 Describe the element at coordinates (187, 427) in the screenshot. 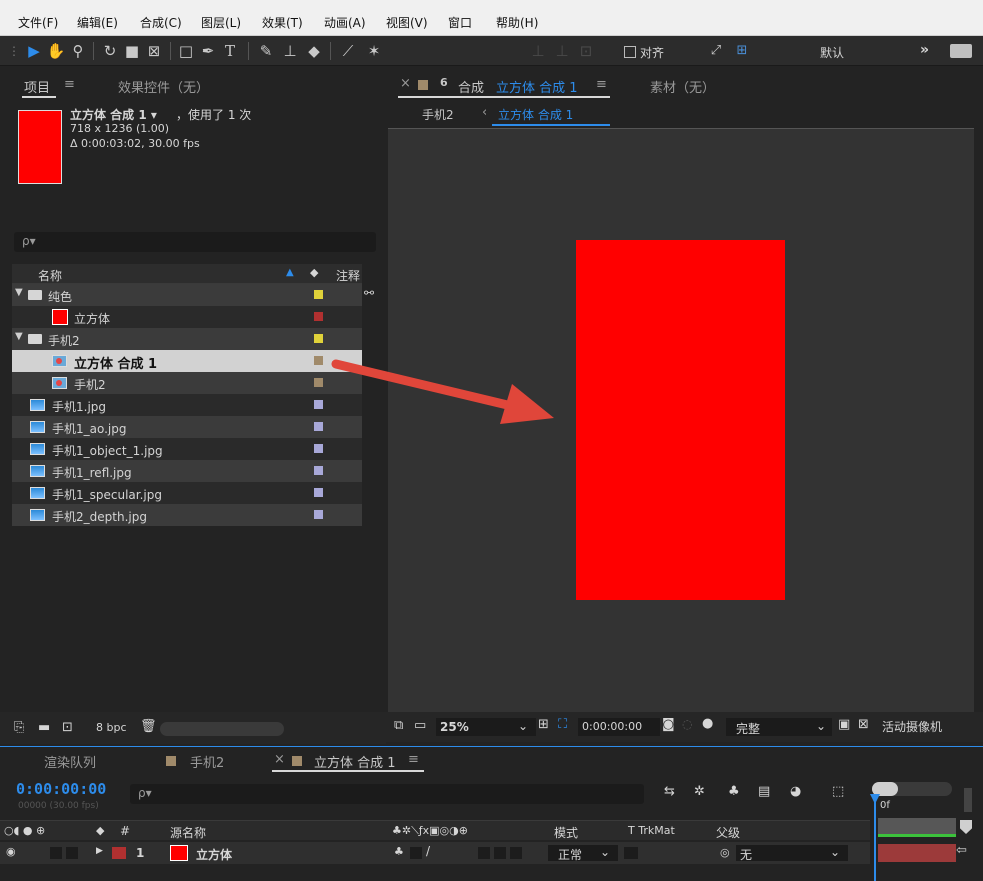

I see `project-item-image: 手机1_ao.jpg` at that location.